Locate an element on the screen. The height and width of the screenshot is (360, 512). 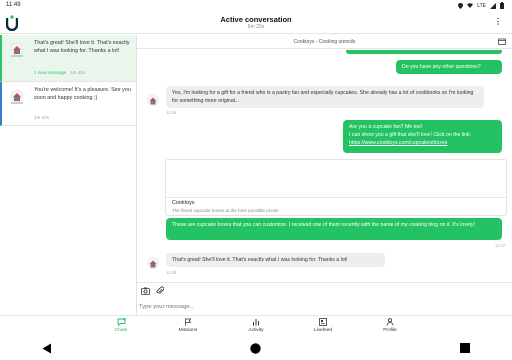
app-header: Active conversation 6m 22s ⋮ is located at coordinates (256, 23).